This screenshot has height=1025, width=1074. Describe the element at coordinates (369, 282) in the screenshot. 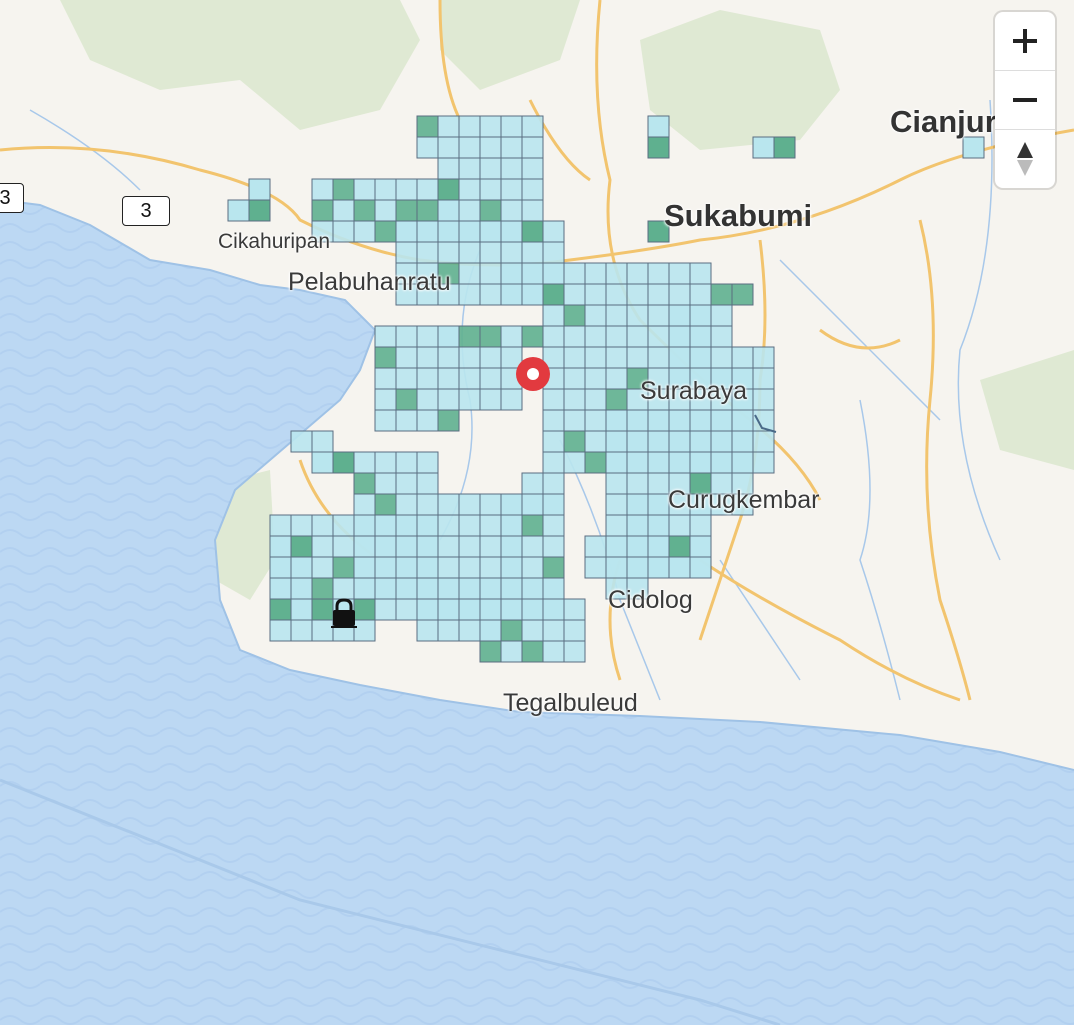

I see `place-label-pelabuhanratu: Pelabuhanratu` at that location.